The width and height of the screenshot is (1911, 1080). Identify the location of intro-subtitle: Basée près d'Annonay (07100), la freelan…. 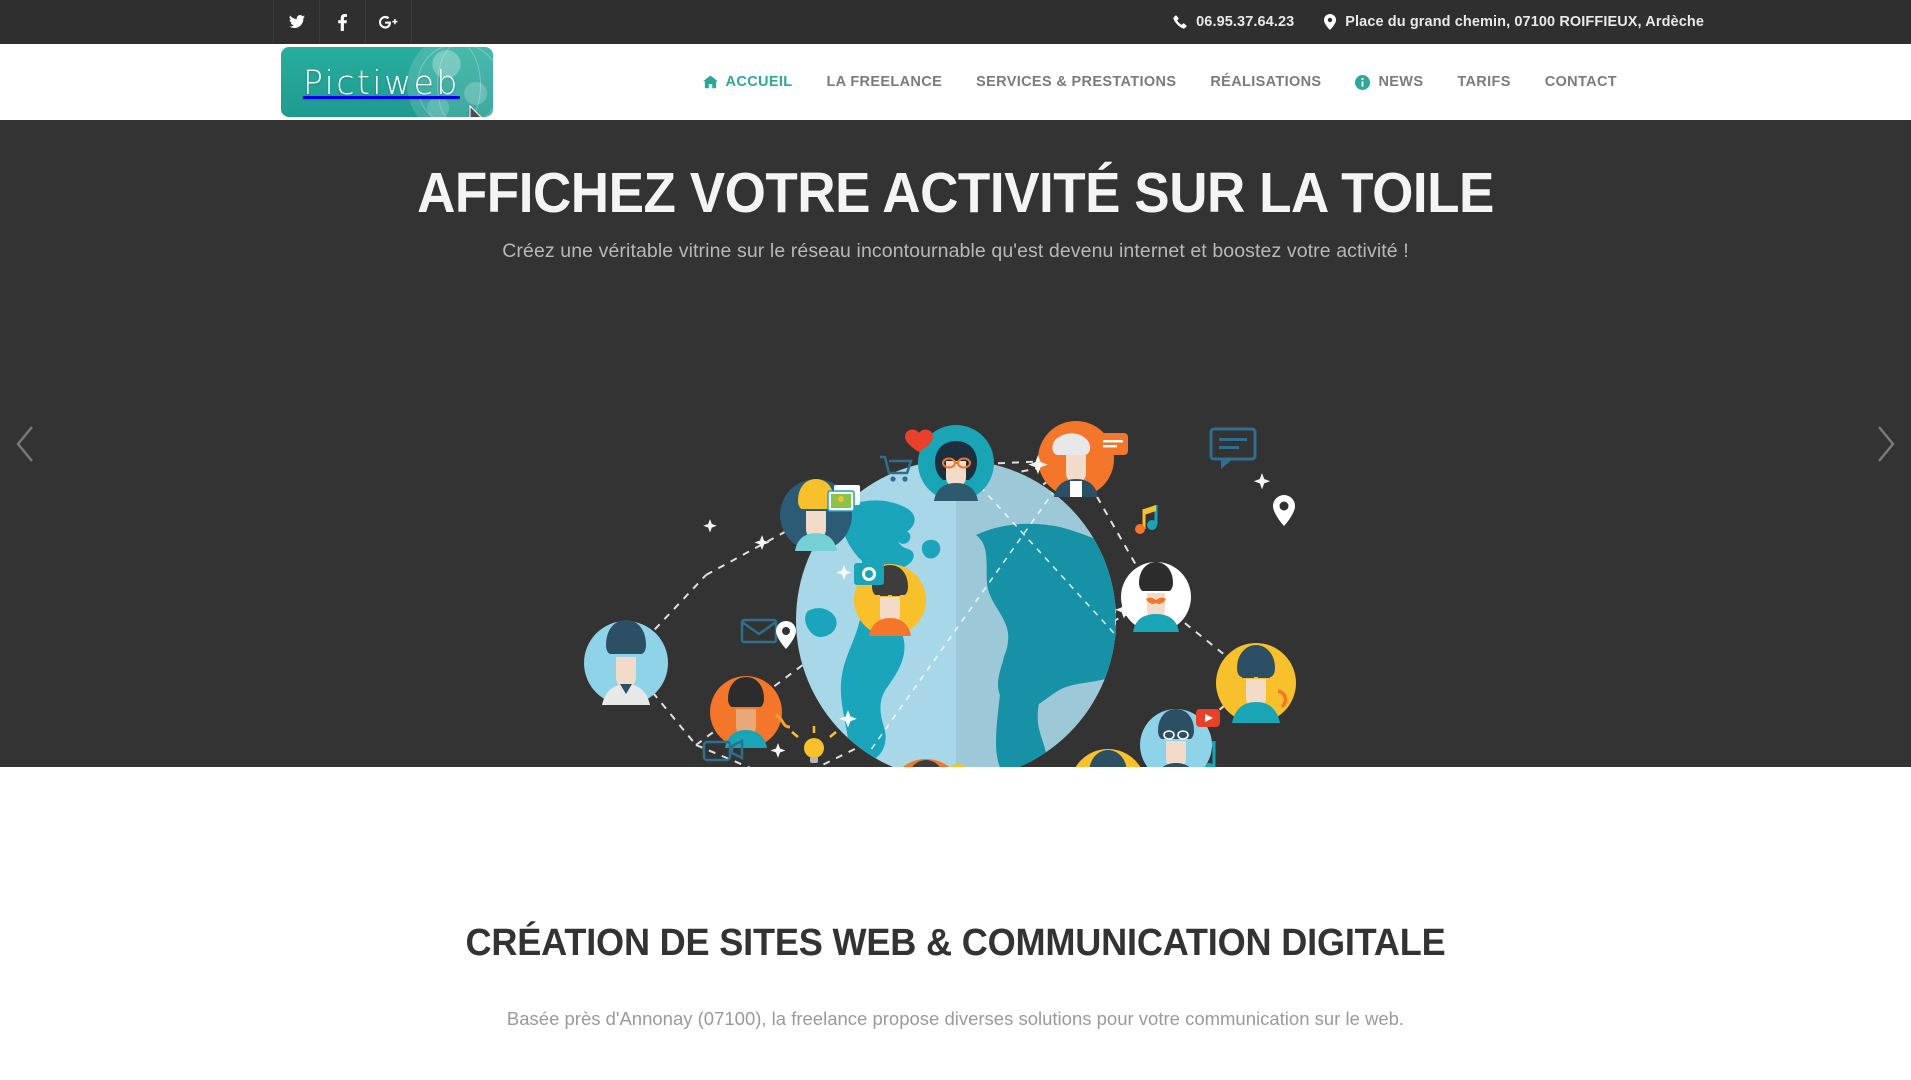
(955, 1018).